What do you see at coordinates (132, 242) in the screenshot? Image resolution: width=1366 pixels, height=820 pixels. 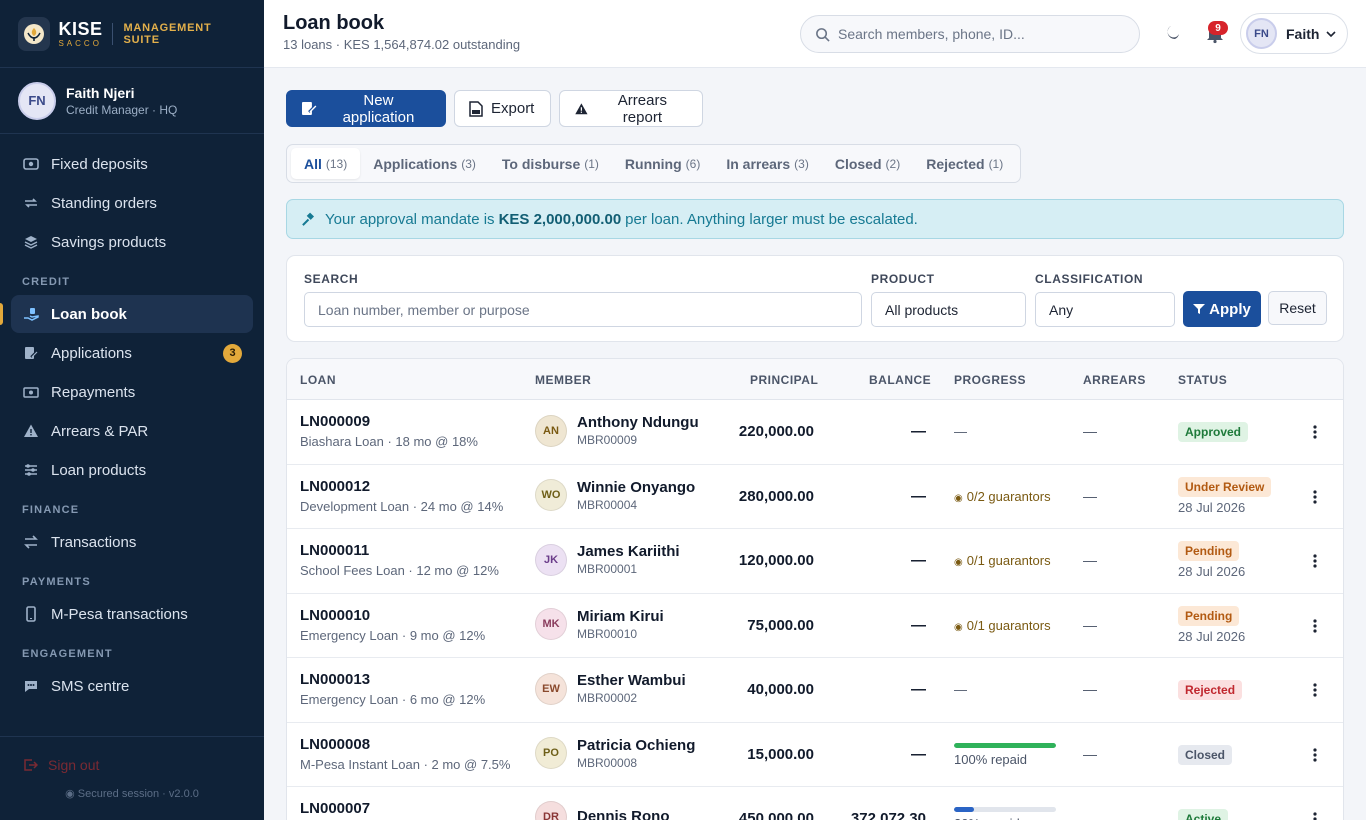 I see `sidebar-item-savings-products: Savings products` at bounding box center [132, 242].